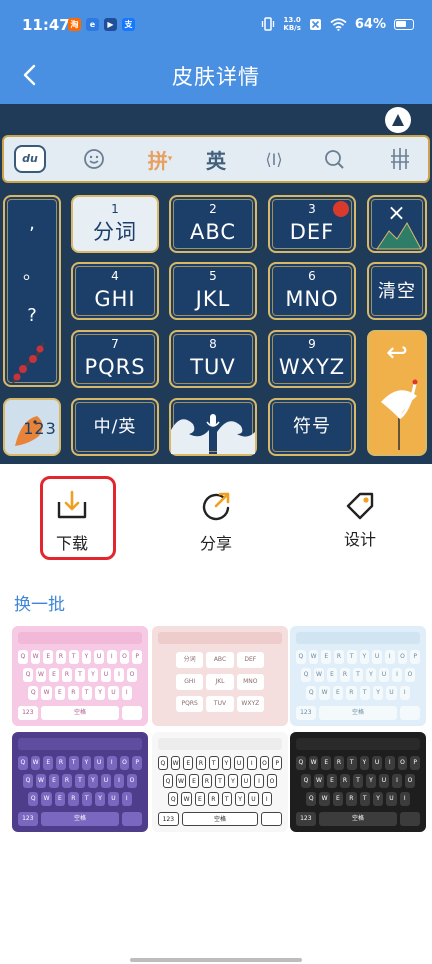 This screenshot has height=964, width=432. Describe the element at coordinates (80, 713) in the screenshot. I see `thumbnail-space-row: 123 空格` at that location.